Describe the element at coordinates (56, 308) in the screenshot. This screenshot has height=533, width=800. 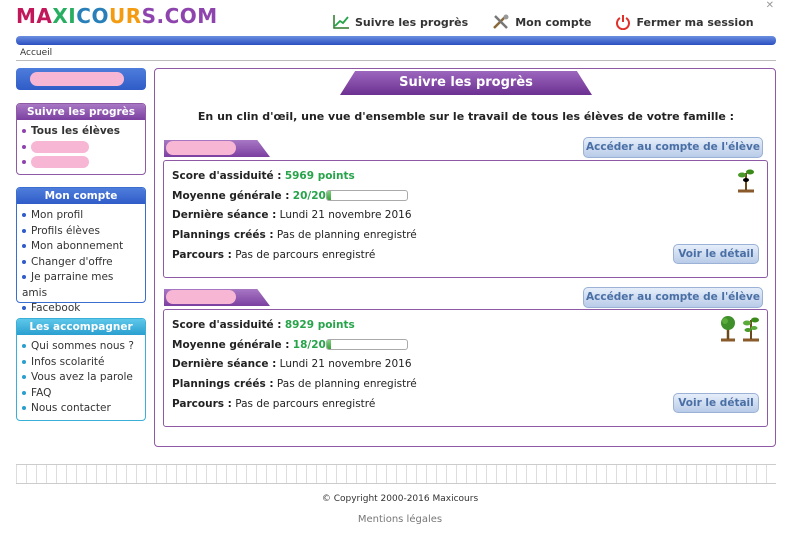
I see `sidebar-item-label: Facebook` at that location.